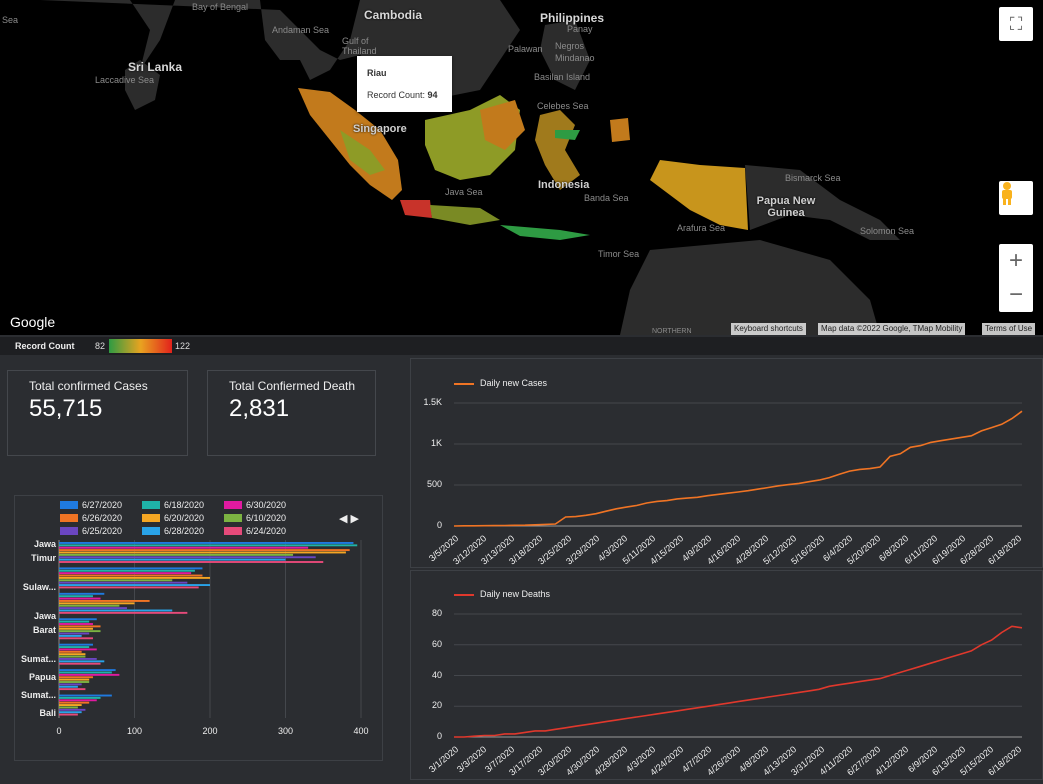 The height and width of the screenshot is (784, 1043). I want to click on cases-line, so click(738, 468).